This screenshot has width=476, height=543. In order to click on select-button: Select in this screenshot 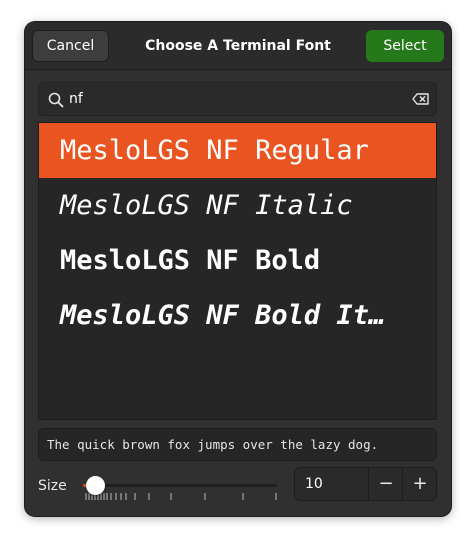, I will do `click(405, 46)`.